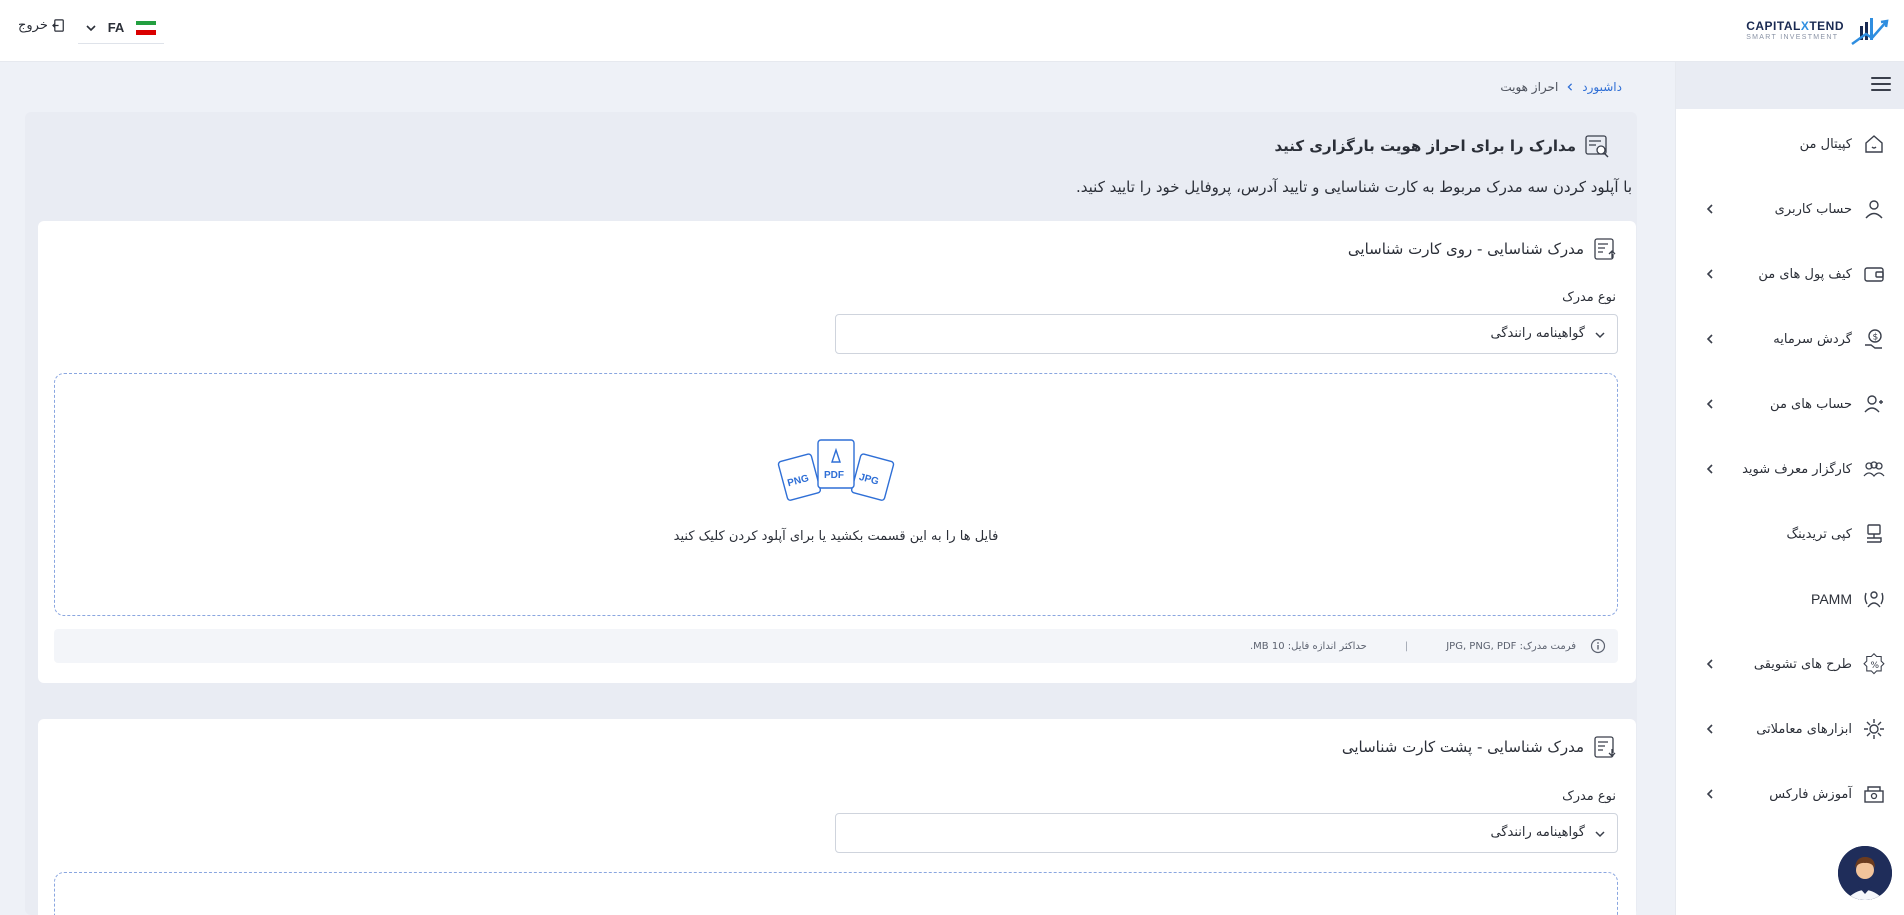 The image size is (1904, 915). I want to click on sidebar-item-capital-flow: $ گردش سرمایه, so click(1789, 339).